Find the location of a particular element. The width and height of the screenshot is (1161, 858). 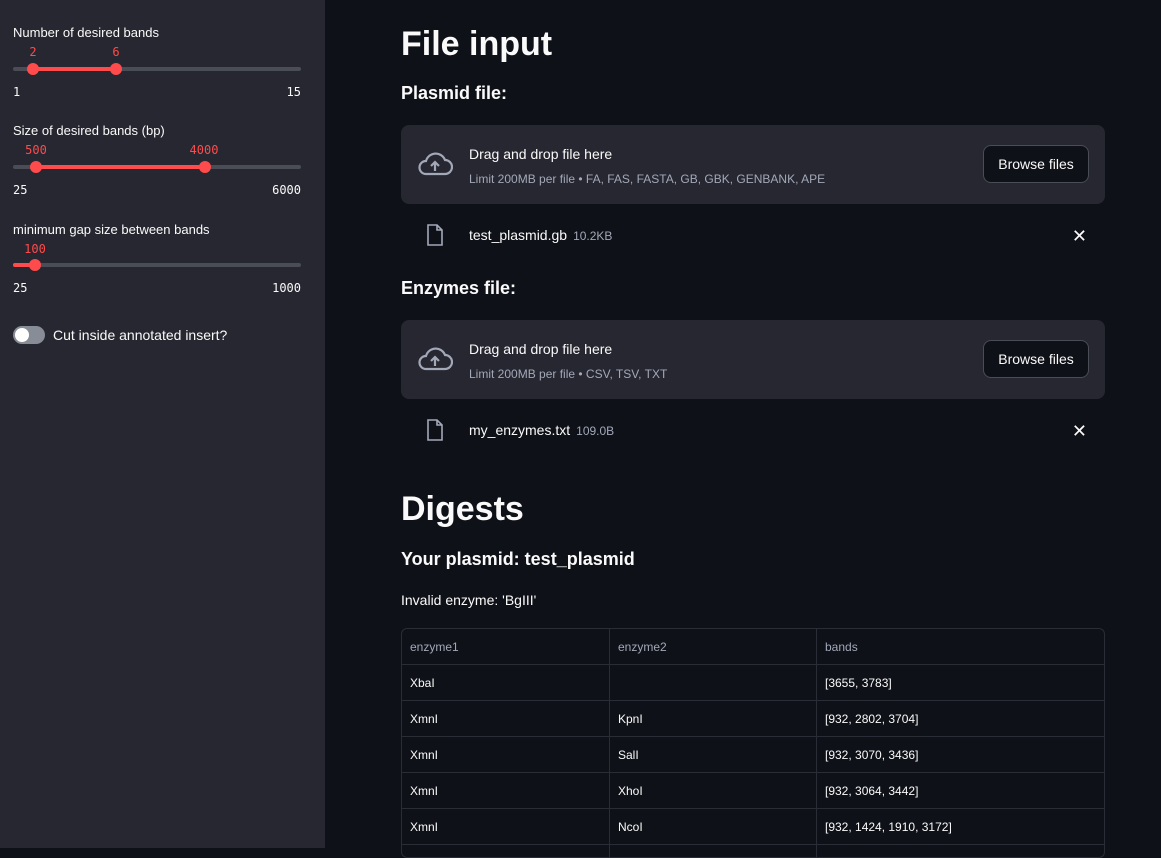

size-high-value: 4000 is located at coordinates (204, 150).